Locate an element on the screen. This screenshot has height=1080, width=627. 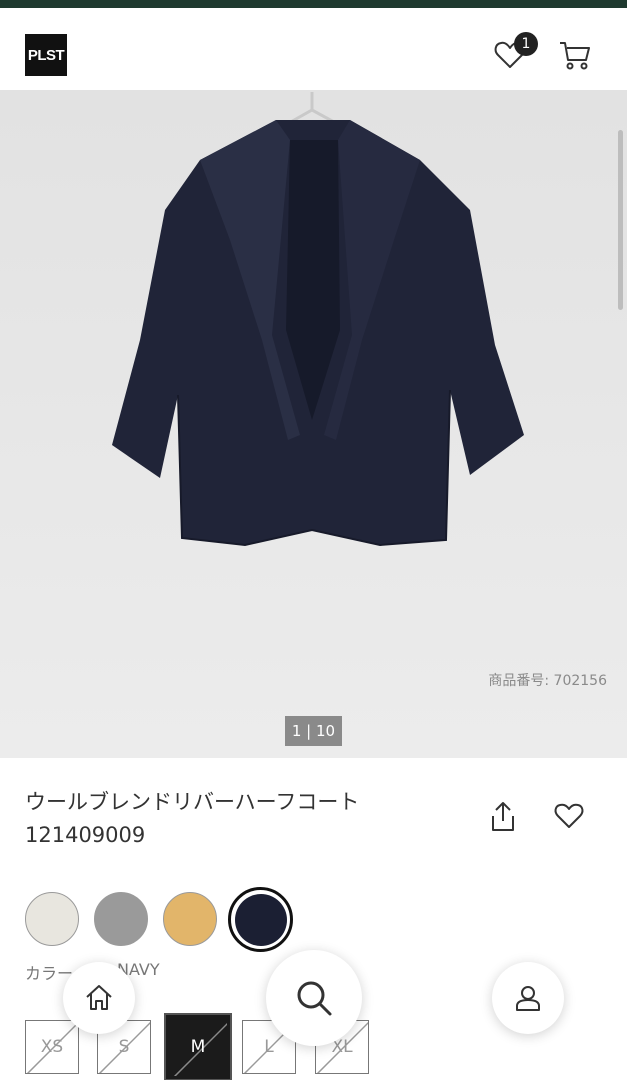
color-swatch-navy is located at coordinates (260, 919).